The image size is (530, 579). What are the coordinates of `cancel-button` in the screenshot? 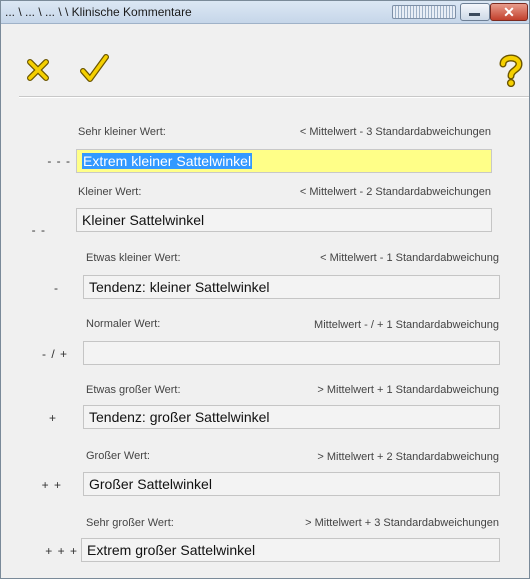 It's located at (38, 70).